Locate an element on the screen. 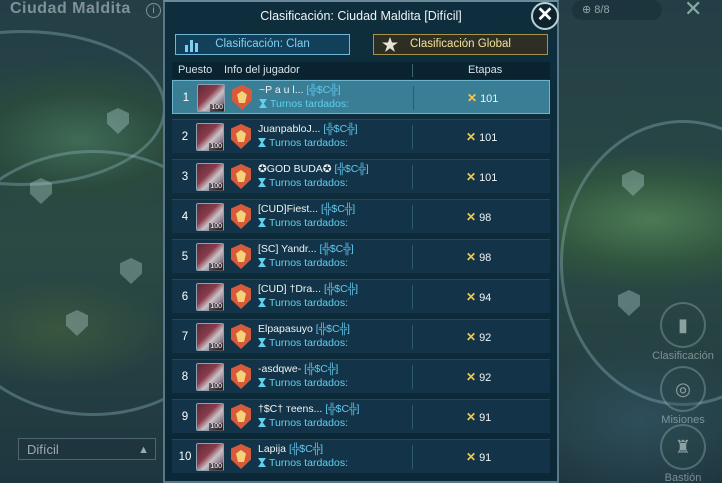 This screenshot has width=722, height=483. player-name: JuanpabloJ... [╬$C╬] is located at coordinates (308, 129).